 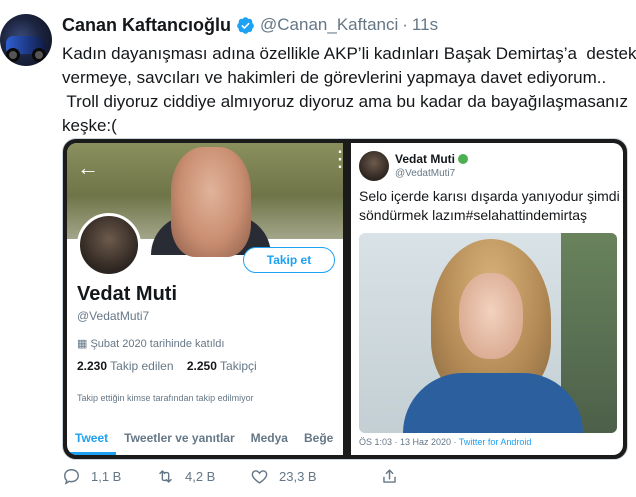 I want to click on following-count: 2.230, so click(x=92, y=366).